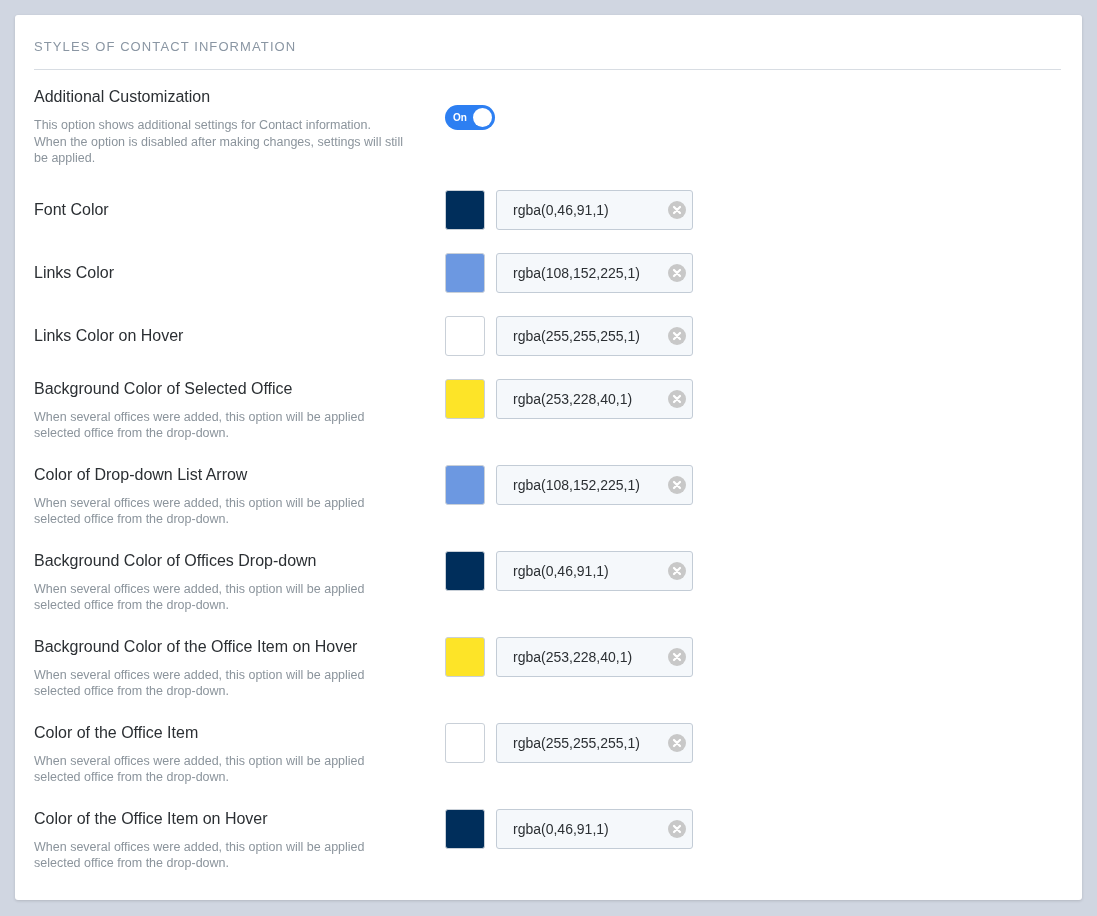  I want to click on setting-description: This option shows additional settings for Contact information. When the option is disabled after making changes, settings will still be applied., so click(219, 142).